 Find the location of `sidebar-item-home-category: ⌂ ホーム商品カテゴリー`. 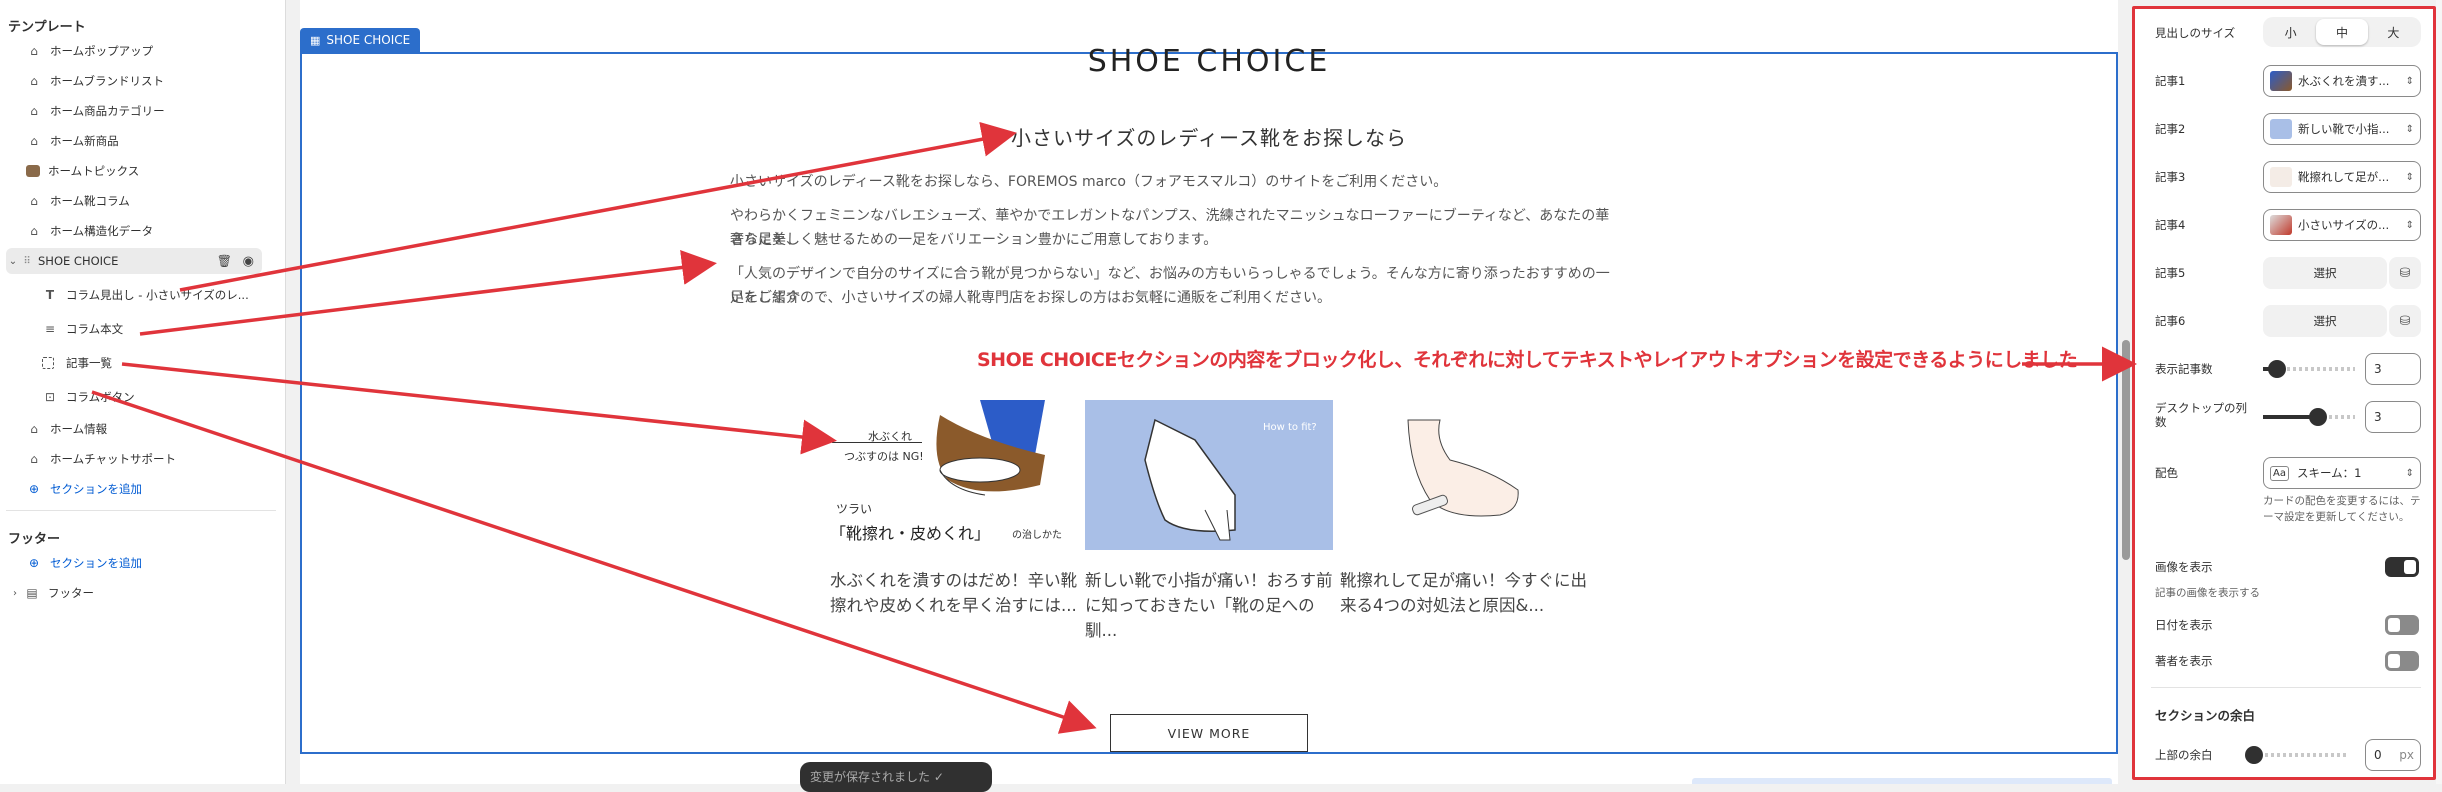

sidebar-item-home-category: ⌂ ホーム商品カテゴリー is located at coordinates (138, 111).